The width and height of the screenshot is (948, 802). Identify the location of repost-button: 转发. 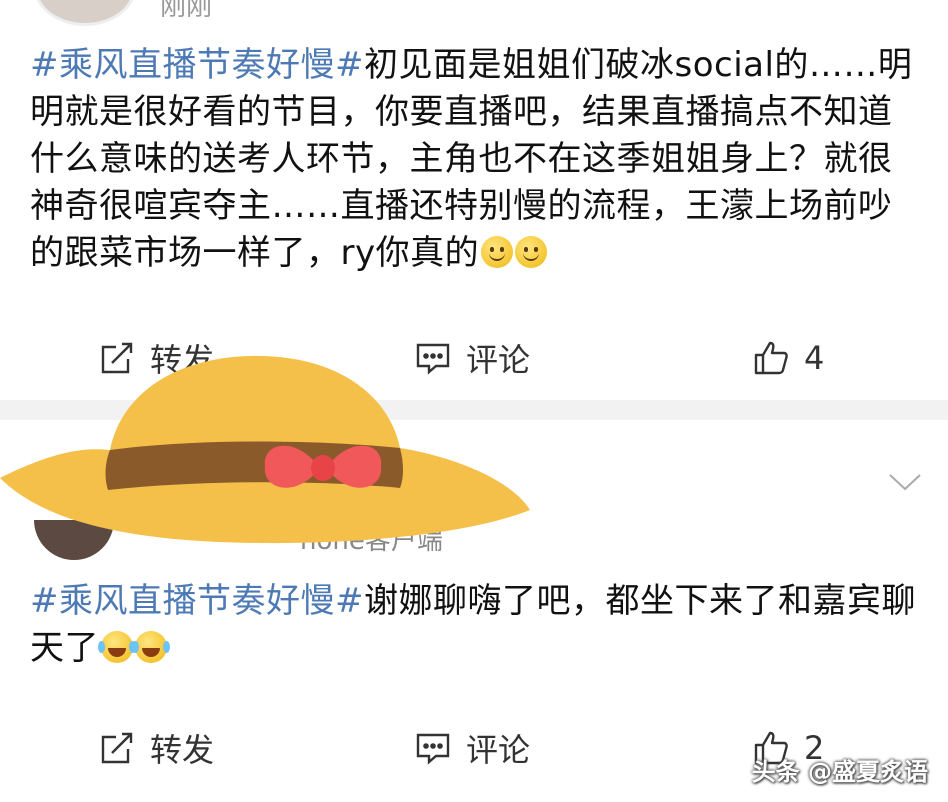
(156, 748).